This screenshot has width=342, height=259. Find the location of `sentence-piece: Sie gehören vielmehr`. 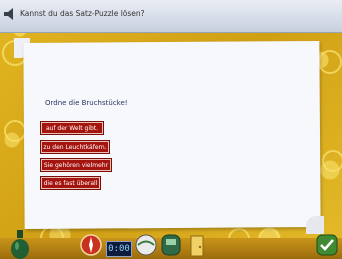

sentence-piece: Sie gehören vielmehr is located at coordinates (76, 165).